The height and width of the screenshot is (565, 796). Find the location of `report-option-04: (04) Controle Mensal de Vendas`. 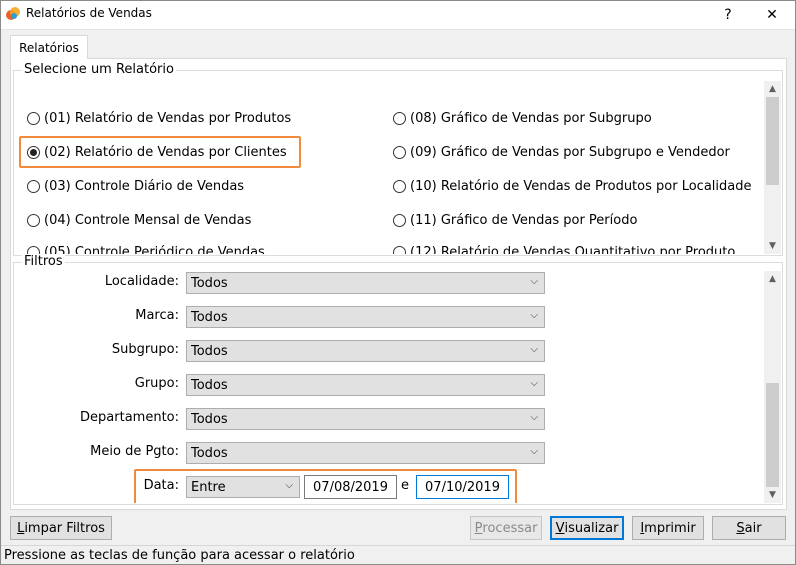

report-option-04: (04) Controle Mensal de Vendas is located at coordinates (139, 220).